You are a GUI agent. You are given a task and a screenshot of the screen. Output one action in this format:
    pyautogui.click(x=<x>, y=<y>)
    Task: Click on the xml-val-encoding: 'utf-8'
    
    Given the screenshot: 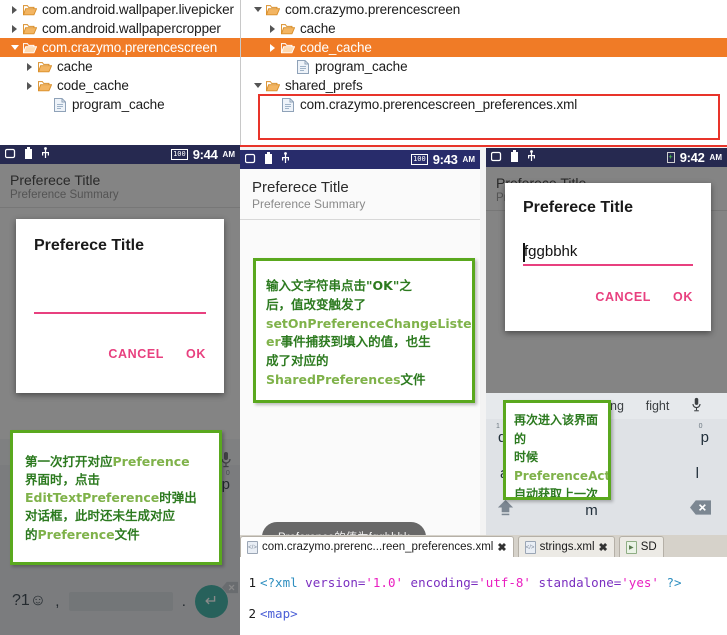 What is the action you would take?
    pyautogui.click(x=504, y=582)
    